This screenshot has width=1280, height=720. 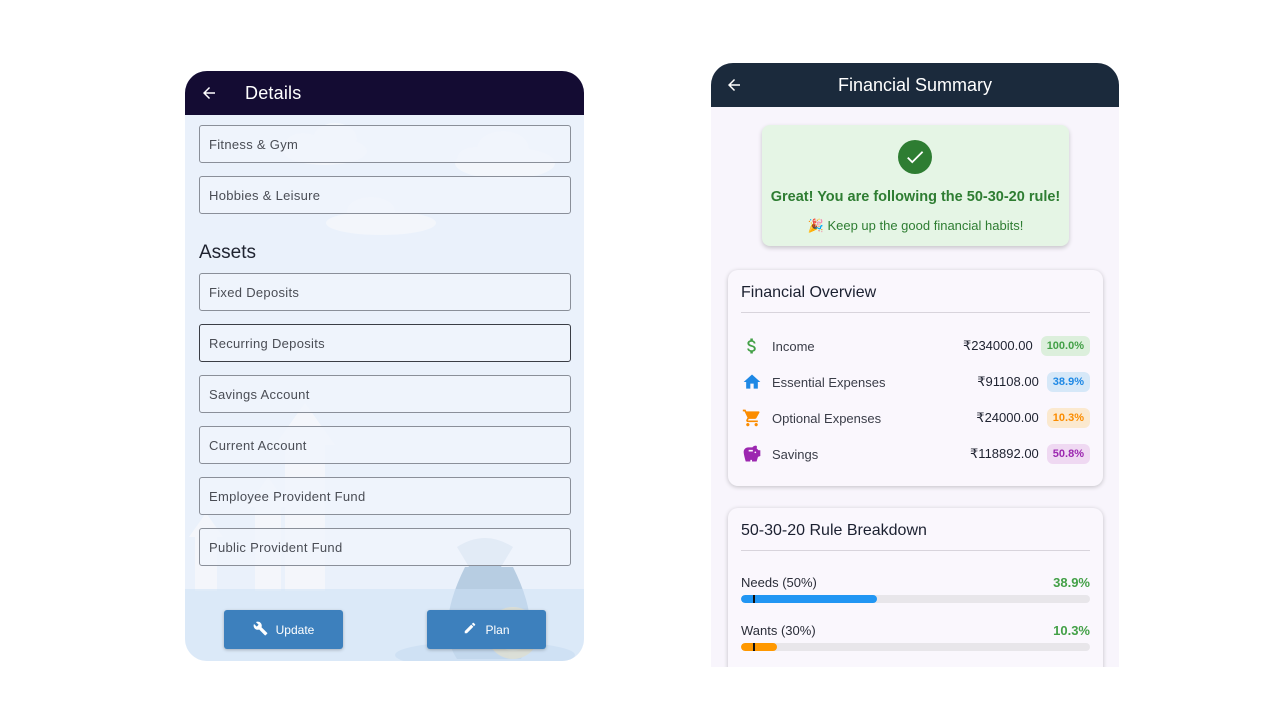 I want to click on employee-provident-fund-field: Employee Provident Fund, so click(x=385, y=496).